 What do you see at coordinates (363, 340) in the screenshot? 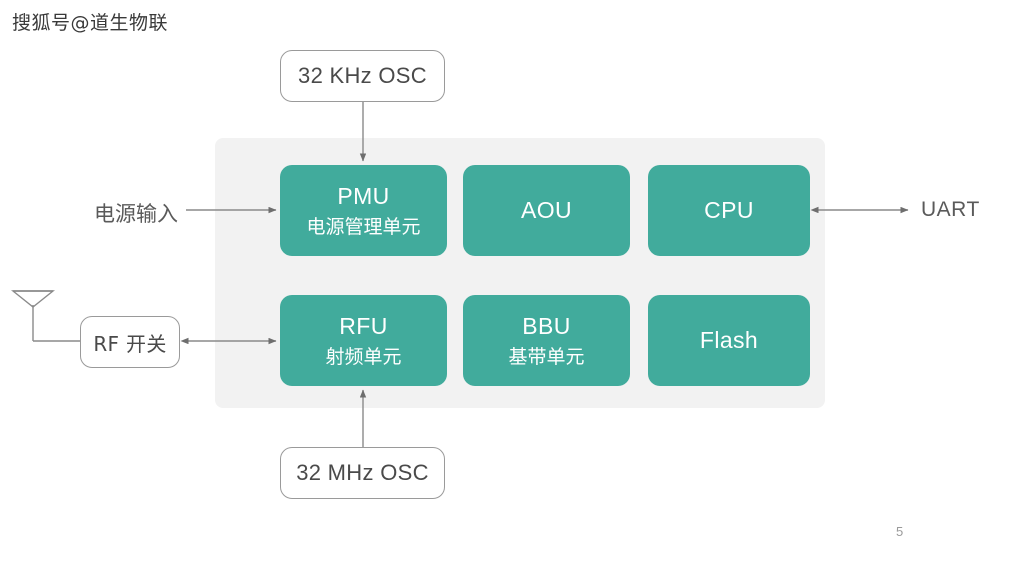
I see `block-rfu: RFU 射频单元` at bounding box center [363, 340].